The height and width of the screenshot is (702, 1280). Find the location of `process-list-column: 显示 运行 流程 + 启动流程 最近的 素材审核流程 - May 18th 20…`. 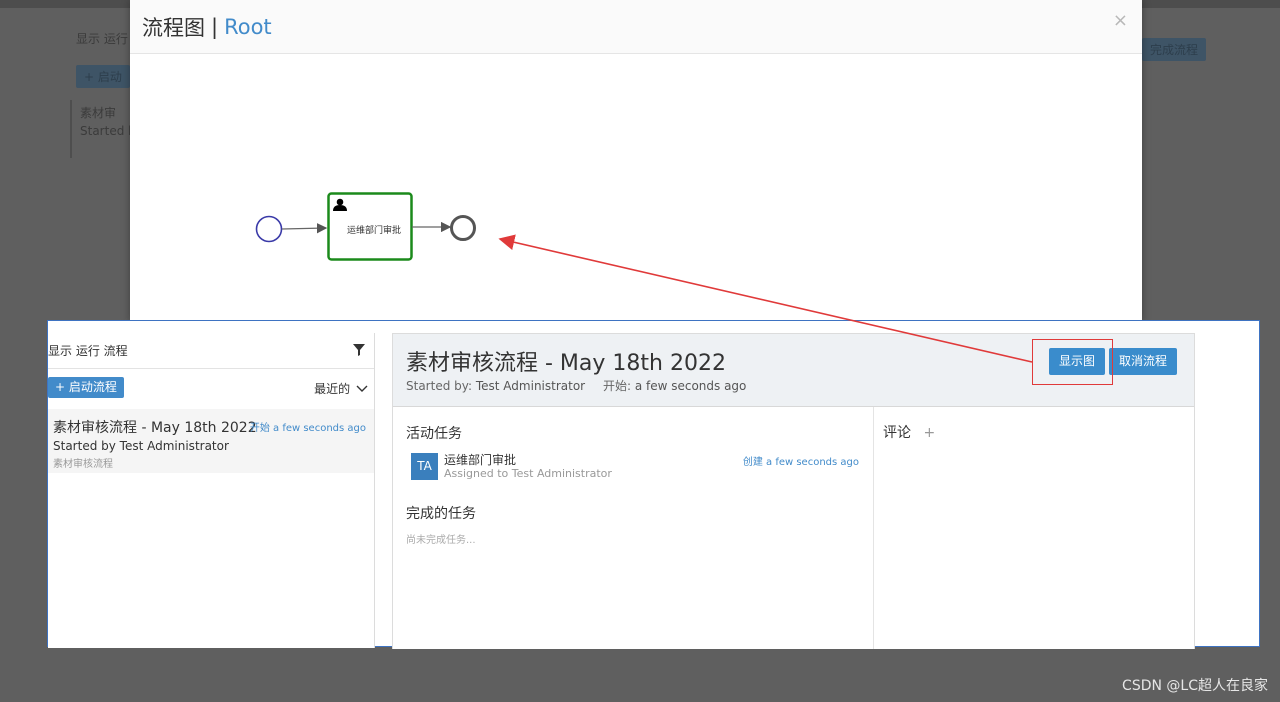

process-list-column: 显示 运行 流程 + 启动流程 最近的 素材审核流程 - May 18th 20… is located at coordinates (211, 490).